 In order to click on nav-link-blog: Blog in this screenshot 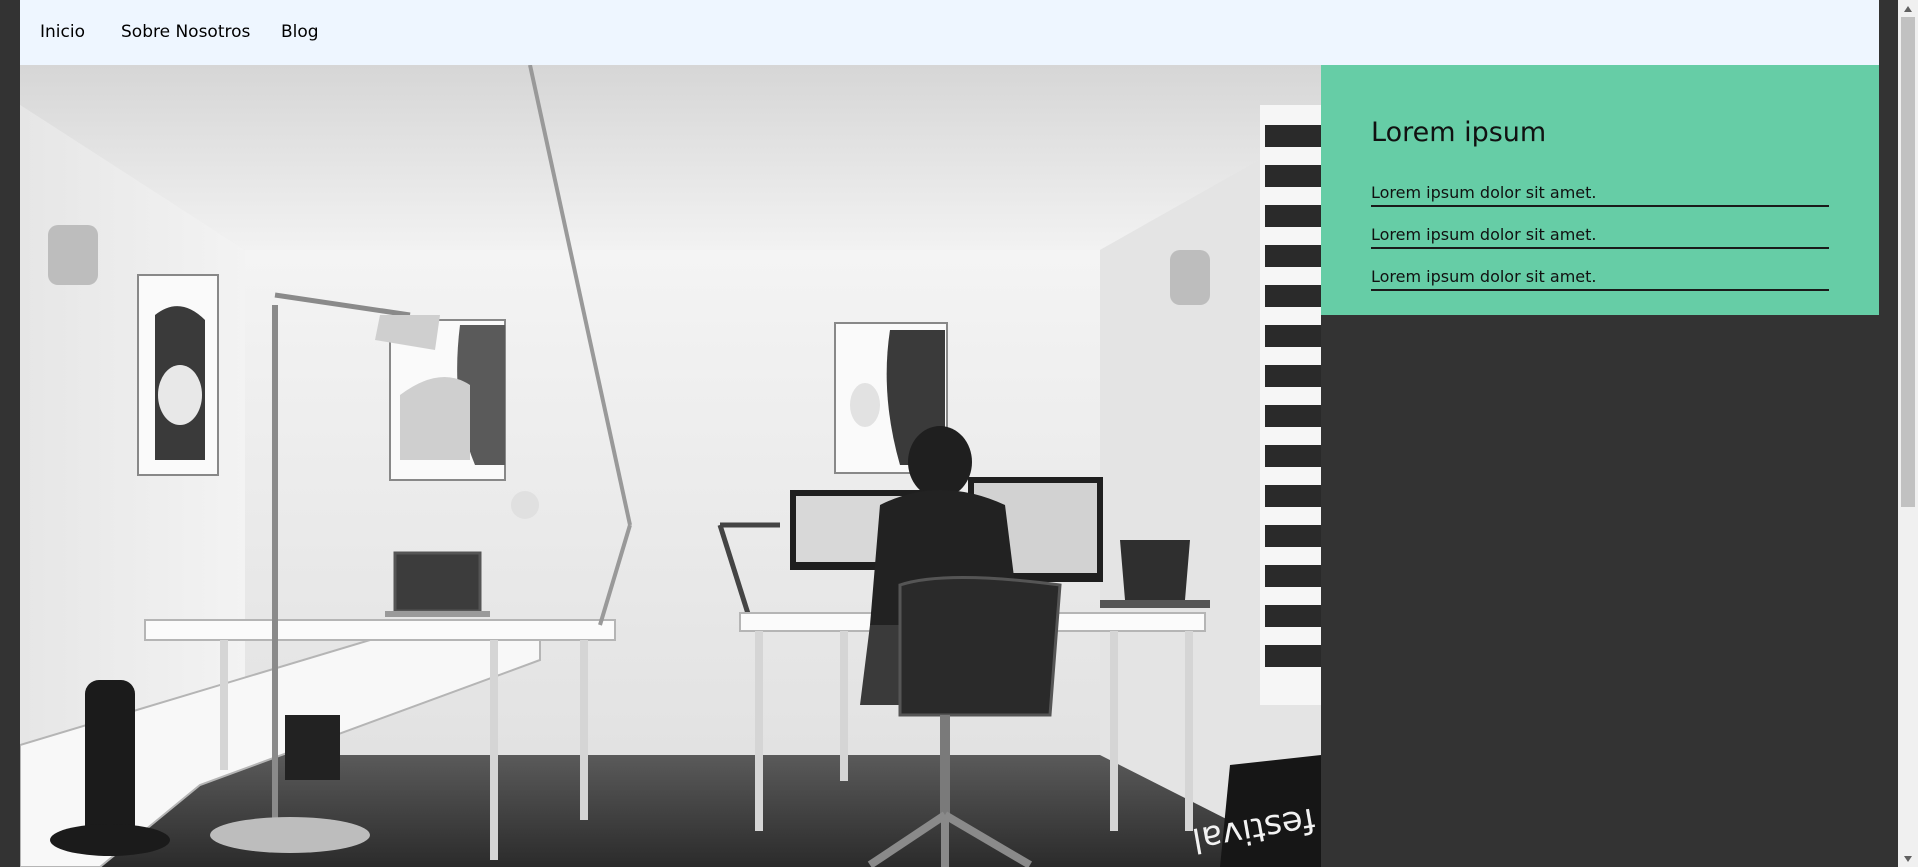, I will do `click(300, 32)`.